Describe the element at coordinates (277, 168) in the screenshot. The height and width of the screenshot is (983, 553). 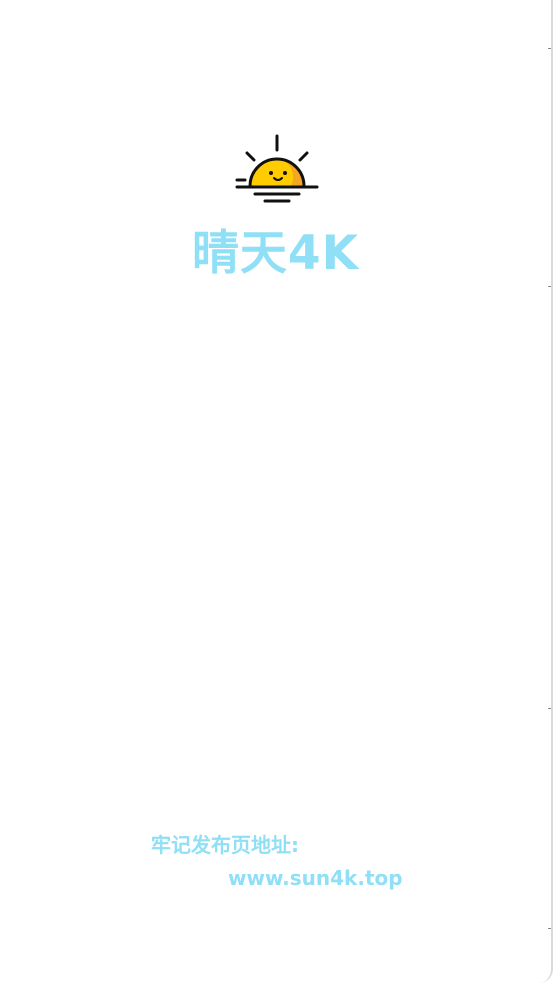
I see `sunrise-icon` at that location.